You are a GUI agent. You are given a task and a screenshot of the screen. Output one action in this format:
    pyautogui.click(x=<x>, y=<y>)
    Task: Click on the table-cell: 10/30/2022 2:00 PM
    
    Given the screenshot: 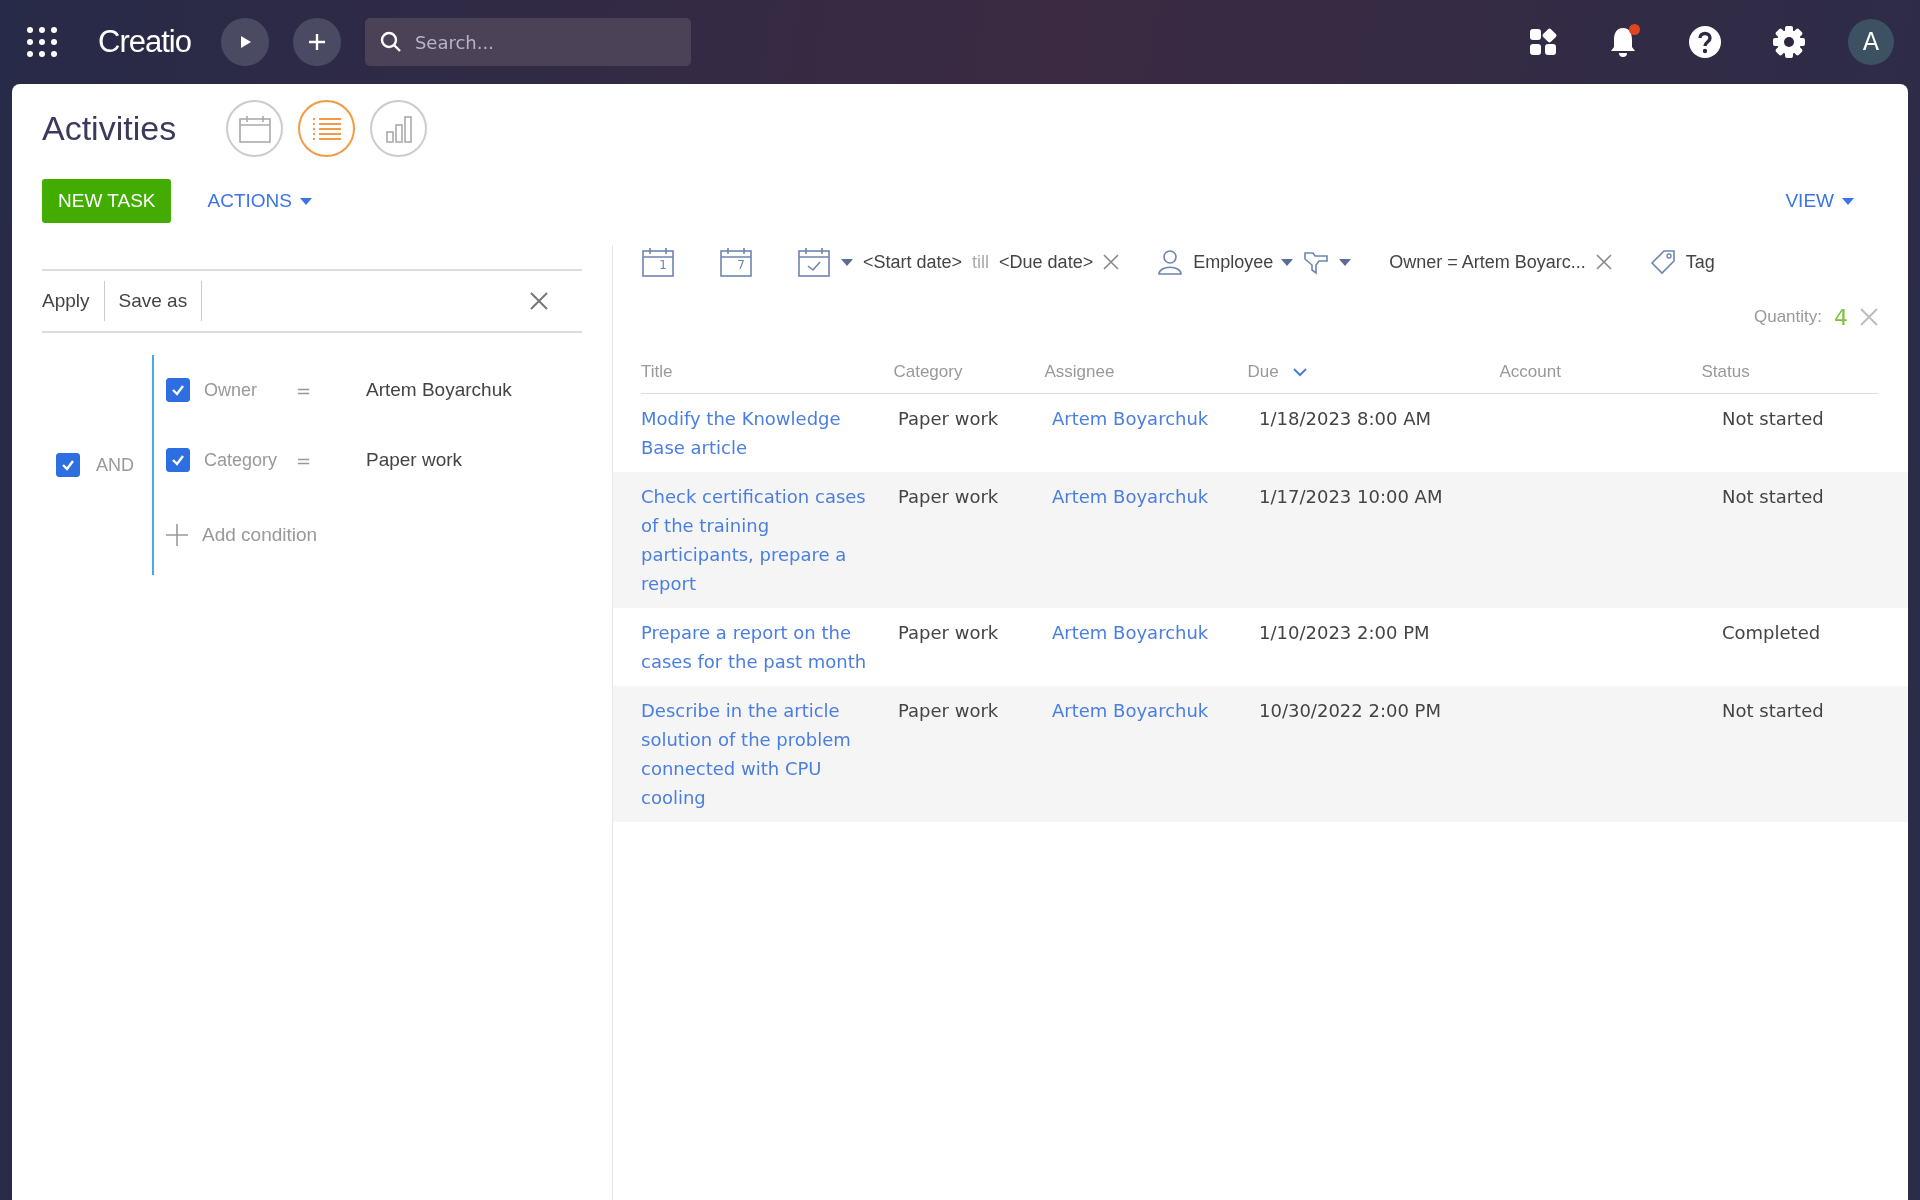 What is the action you would take?
    pyautogui.click(x=1350, y=710)
    